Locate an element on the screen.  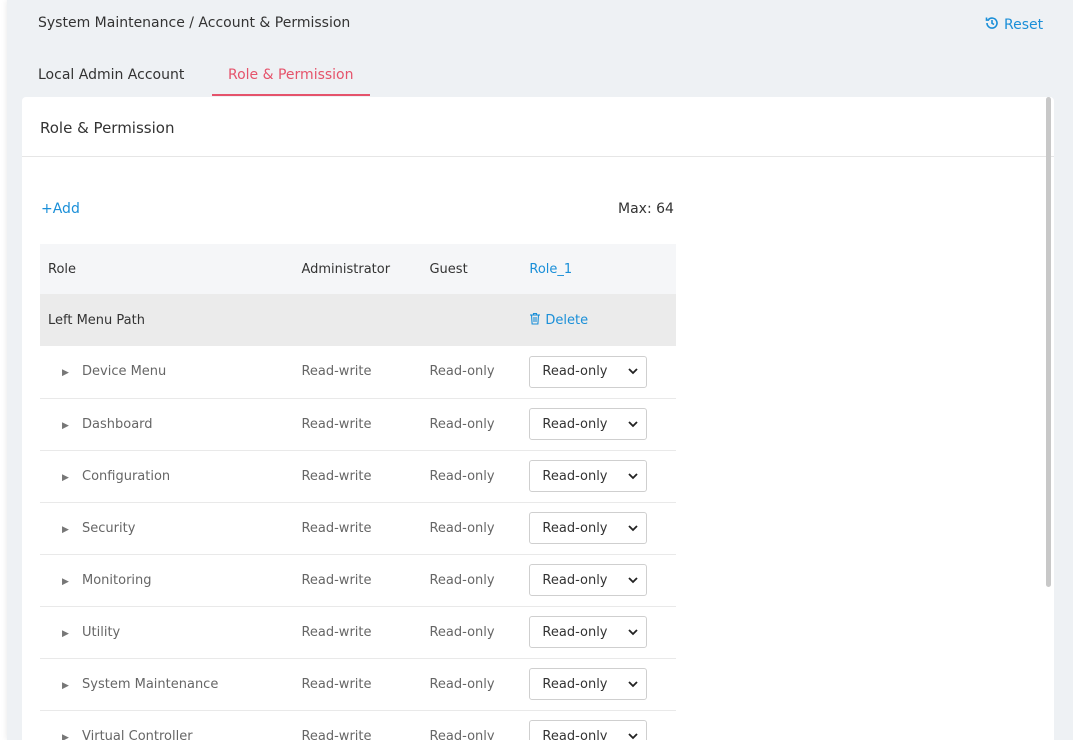
menu-path-name: Dashboard is located at coordinates (117, 424).